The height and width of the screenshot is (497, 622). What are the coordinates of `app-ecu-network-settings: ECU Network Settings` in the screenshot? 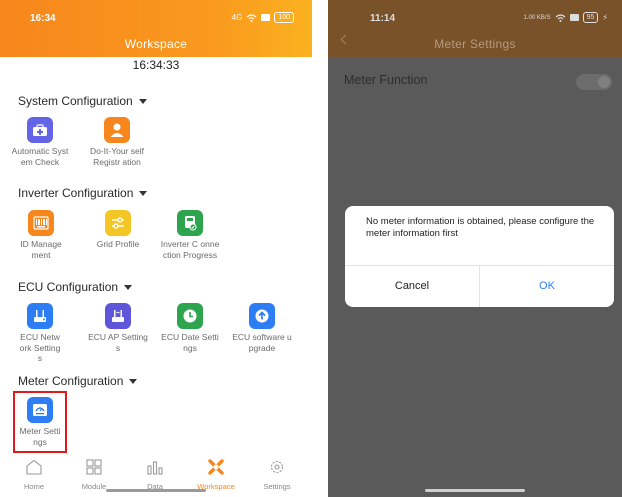 It's located at (40, 333).